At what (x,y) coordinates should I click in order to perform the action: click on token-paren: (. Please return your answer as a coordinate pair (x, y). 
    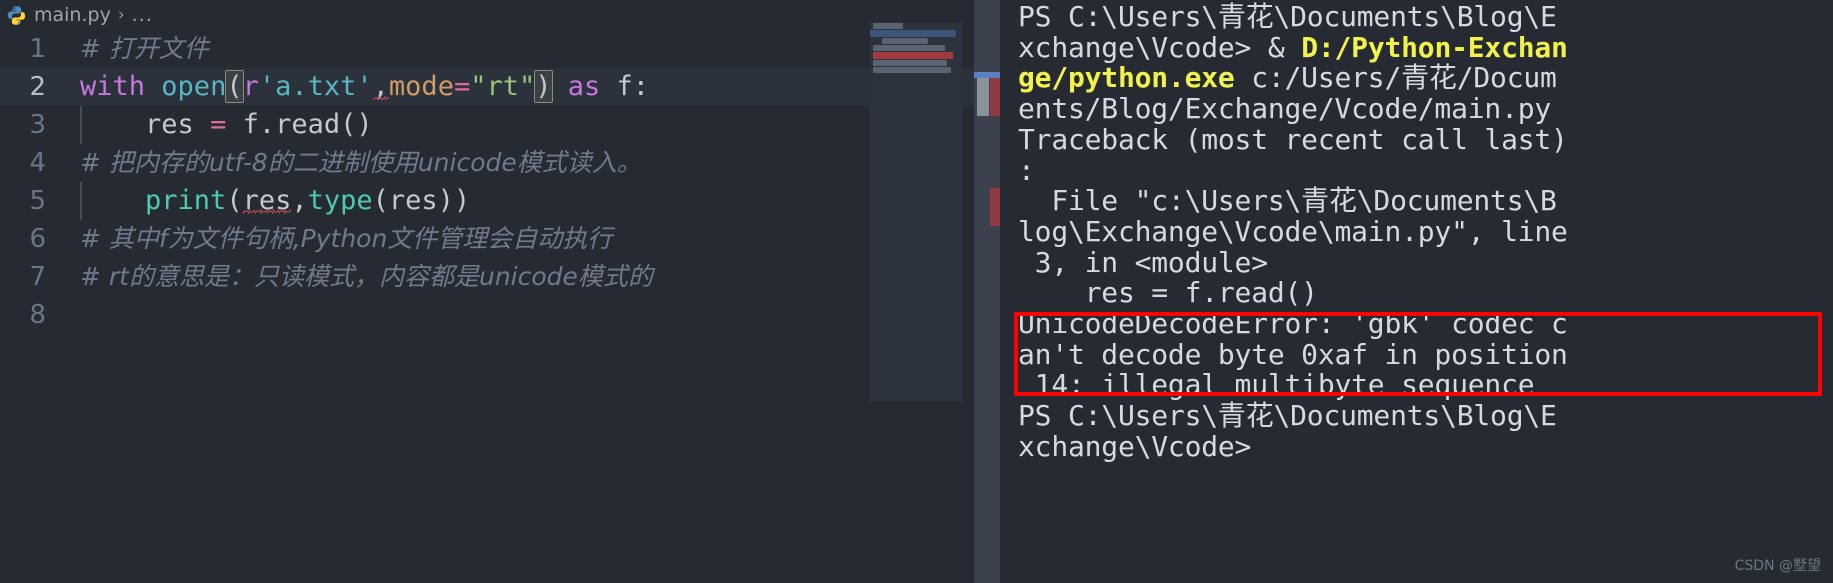
    Looking at the image, I should click on (234, 200).